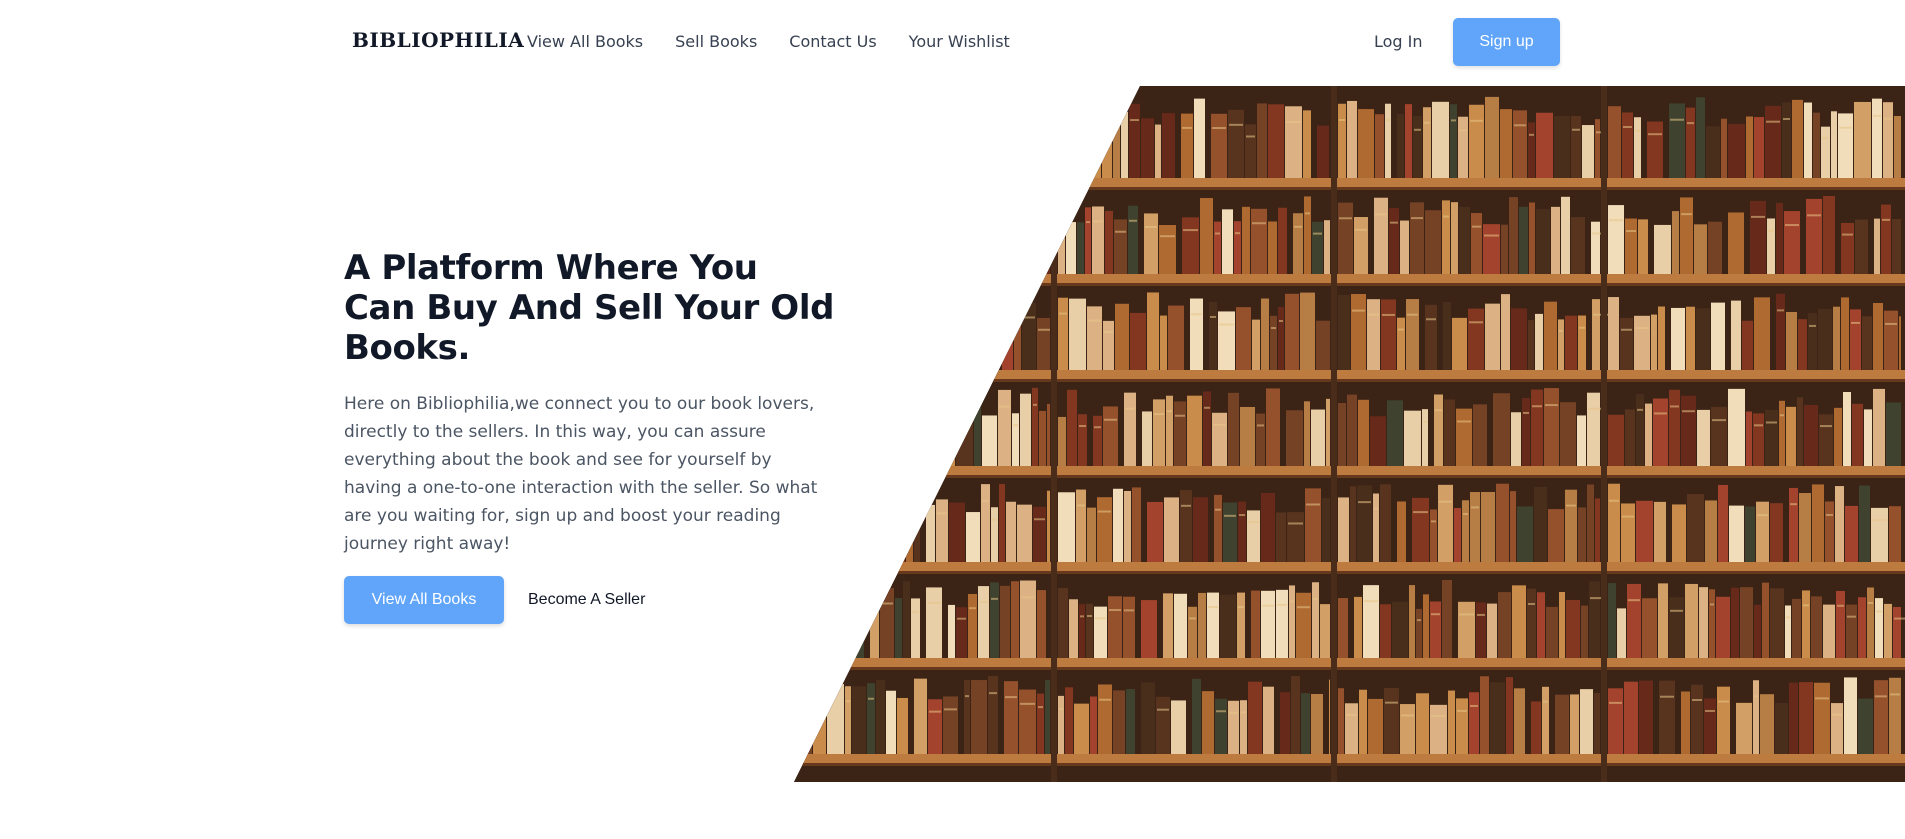  I want to click on view-all-books-button: View All Books, so click(424, 600).